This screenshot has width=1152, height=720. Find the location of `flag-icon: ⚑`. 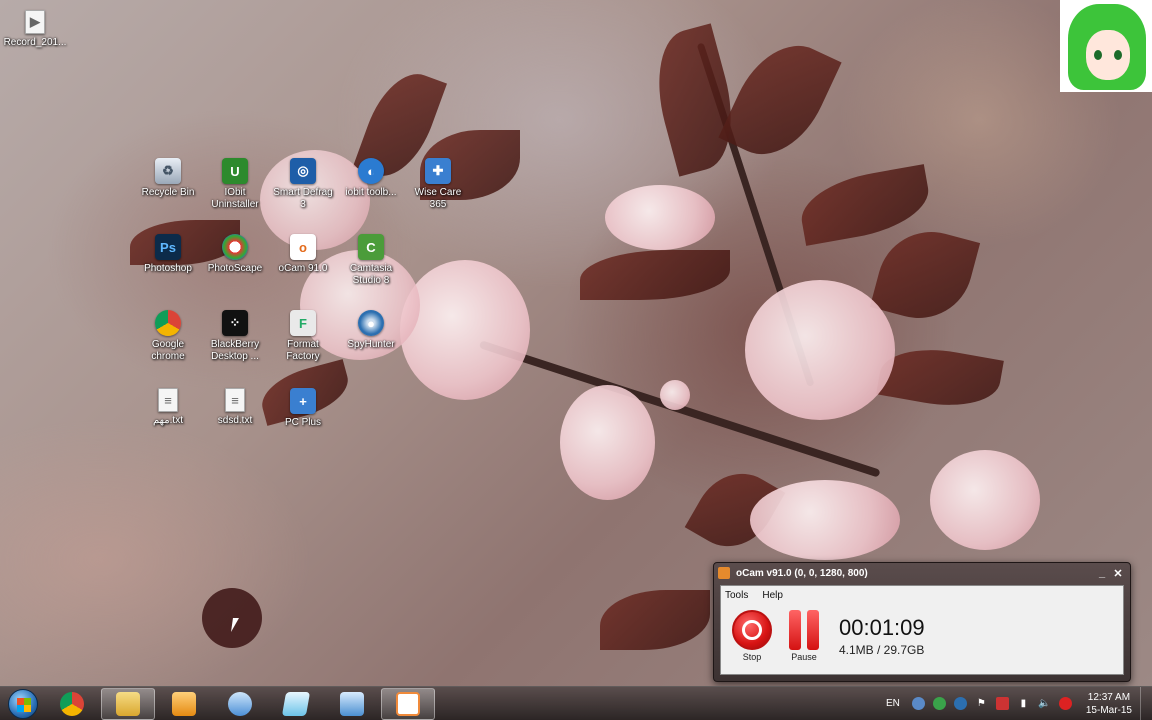

flag-icon: ⚑ is located at coordinates (981, 703).